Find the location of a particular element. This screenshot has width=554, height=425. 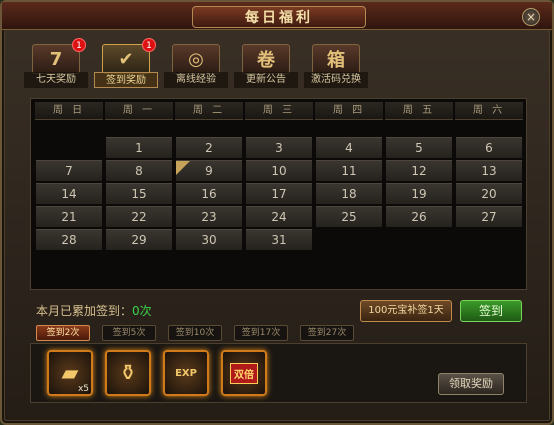

day-cell: 30 is located at coordinates (209, 239).